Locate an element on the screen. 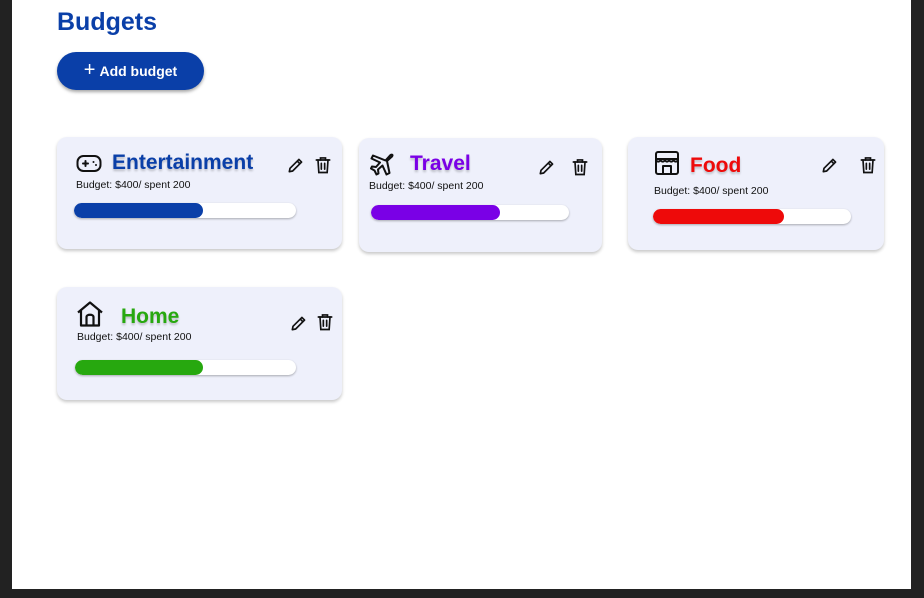 This screenshot has width=924, height=598. budget-card-home: Home Budget: $400/ spent 200 is located at coordinates (199, 343).